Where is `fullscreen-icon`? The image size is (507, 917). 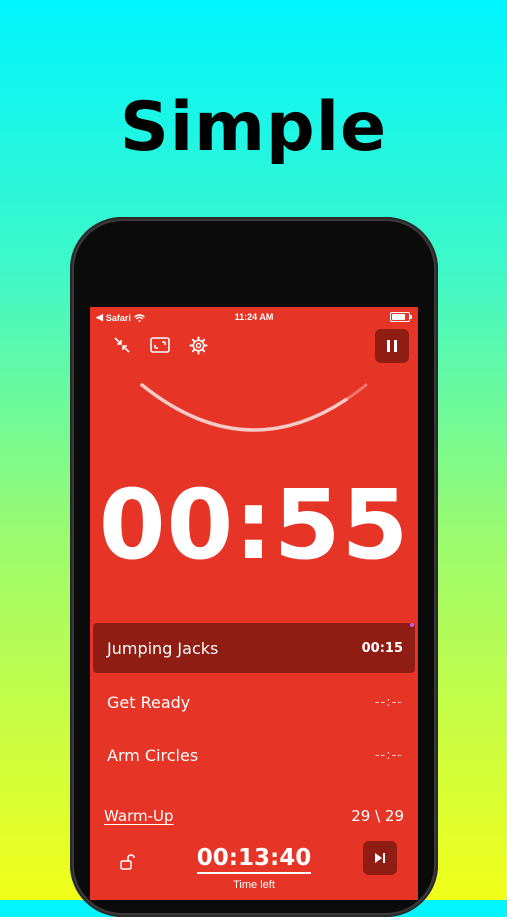
fullscreen-icon is located at coordinates (160, 345).